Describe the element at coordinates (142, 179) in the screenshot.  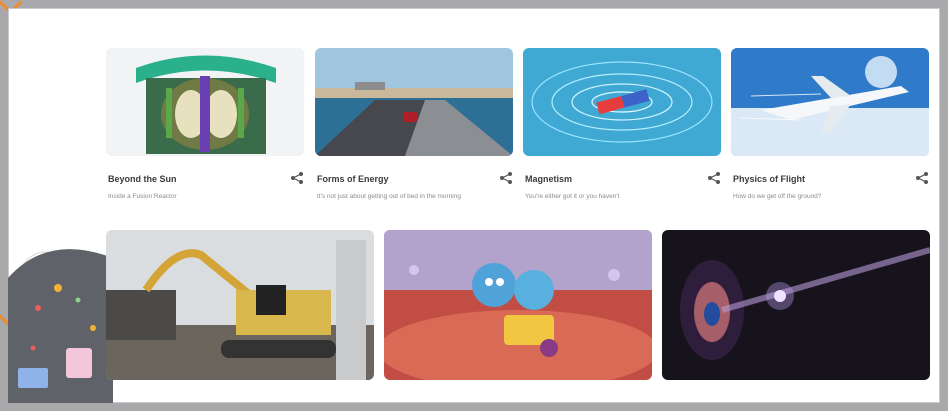
I see `card-title: Beyond the Sun` at that location.